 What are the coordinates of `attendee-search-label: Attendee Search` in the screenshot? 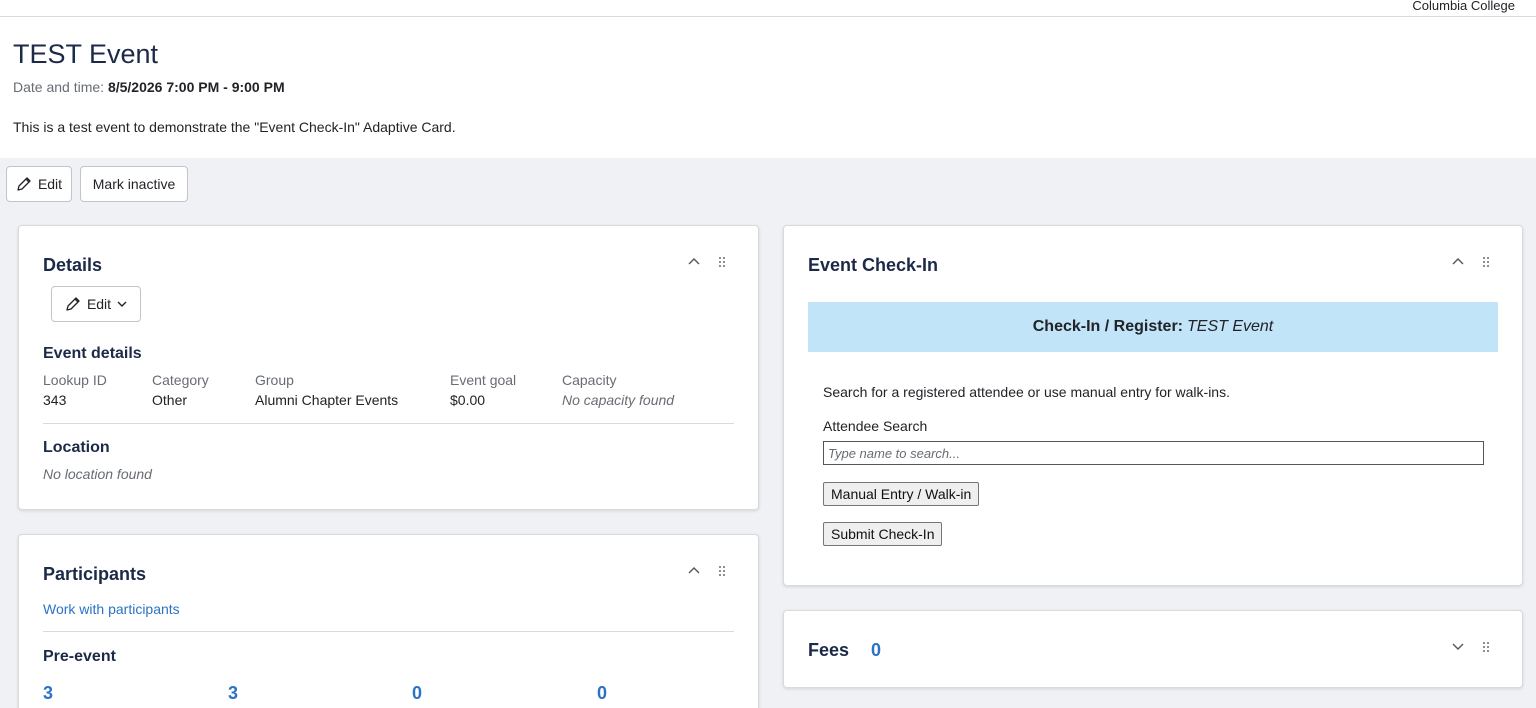 It's located at (875, 426).